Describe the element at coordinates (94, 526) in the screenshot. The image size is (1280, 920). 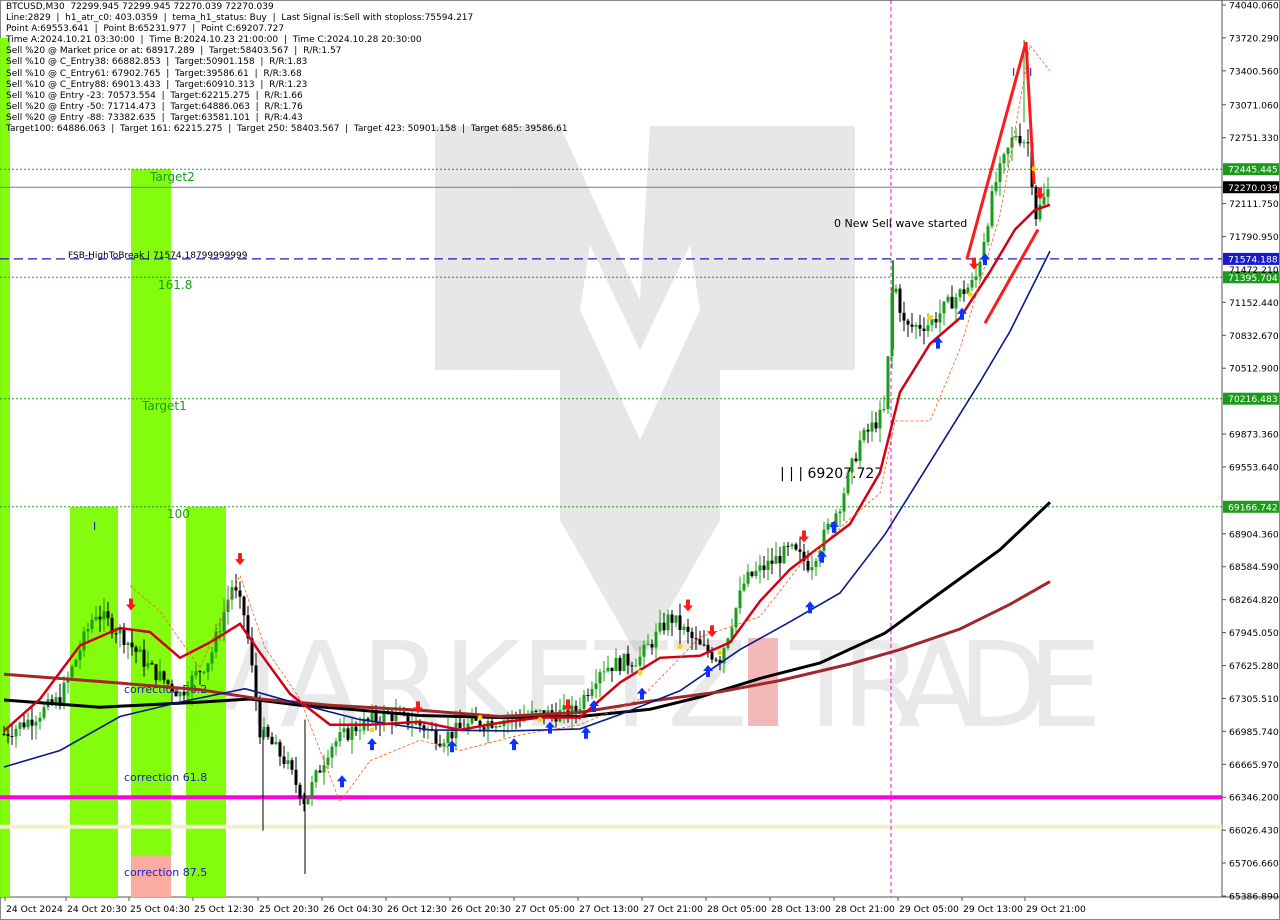
I see `marker-a: I` at that location.